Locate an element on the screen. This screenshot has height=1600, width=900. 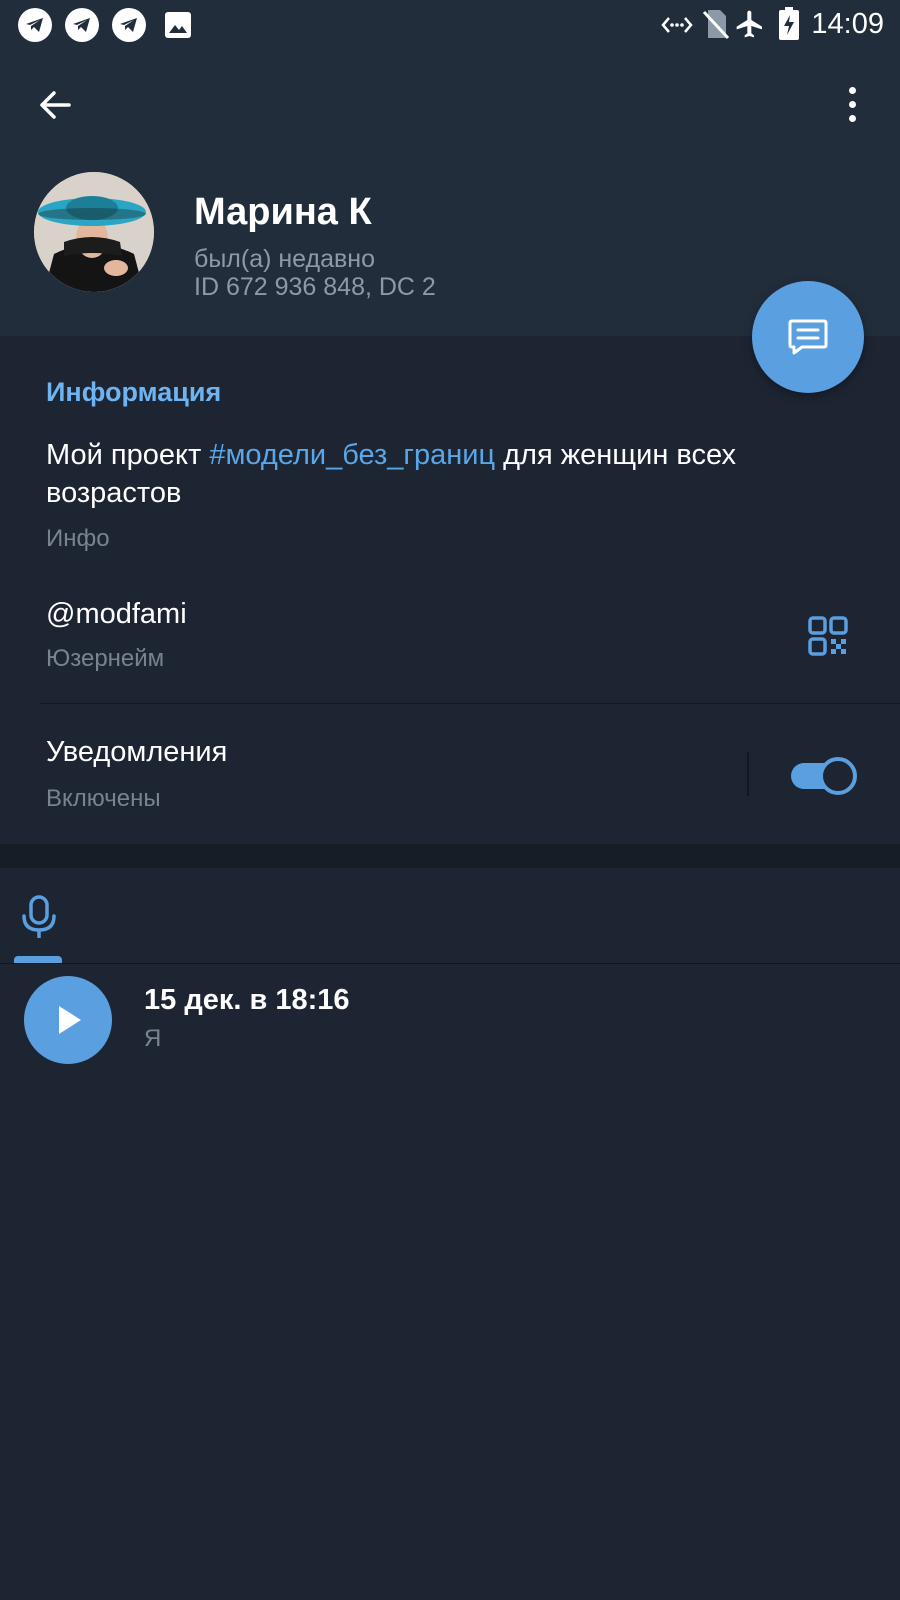
username: @modfami is located at coordinates (116, 614).